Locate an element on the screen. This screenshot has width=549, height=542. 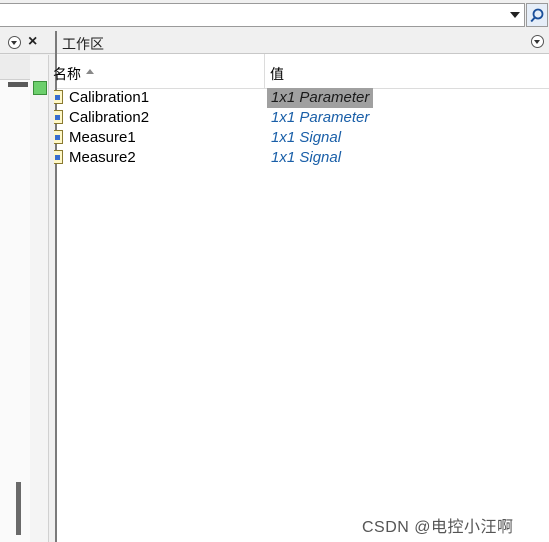
workspace-menu-icon is located at coordinates (537, 41).